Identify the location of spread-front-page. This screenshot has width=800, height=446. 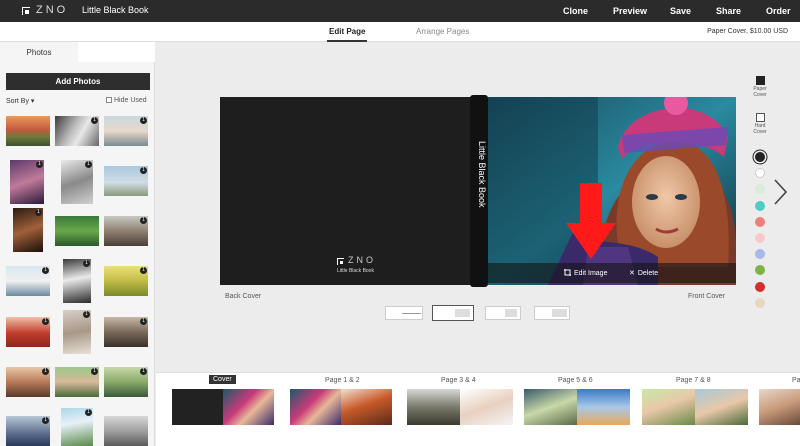
(248, 407).